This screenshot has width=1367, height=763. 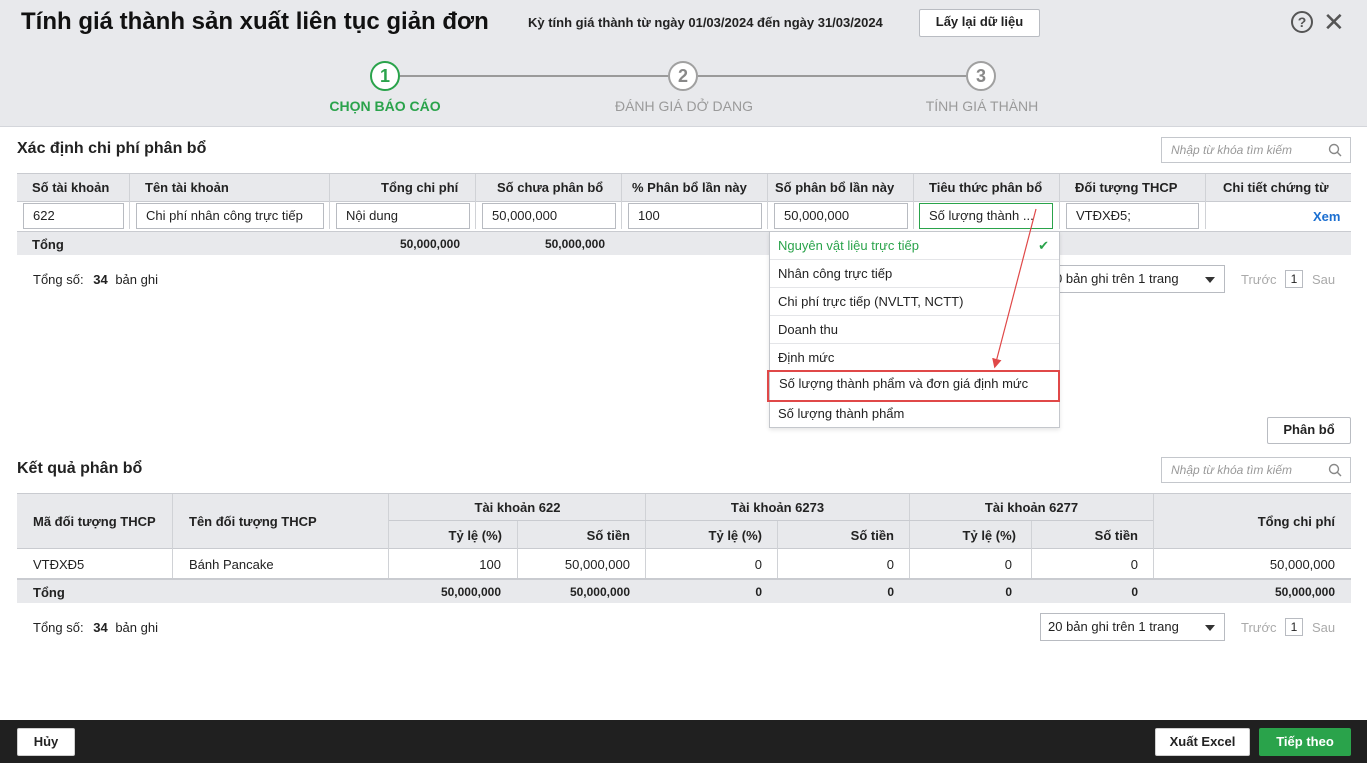 I want to click on footer-bar: Hủy Xuất Excel Tiếp theo, so click(x=683, y=741).